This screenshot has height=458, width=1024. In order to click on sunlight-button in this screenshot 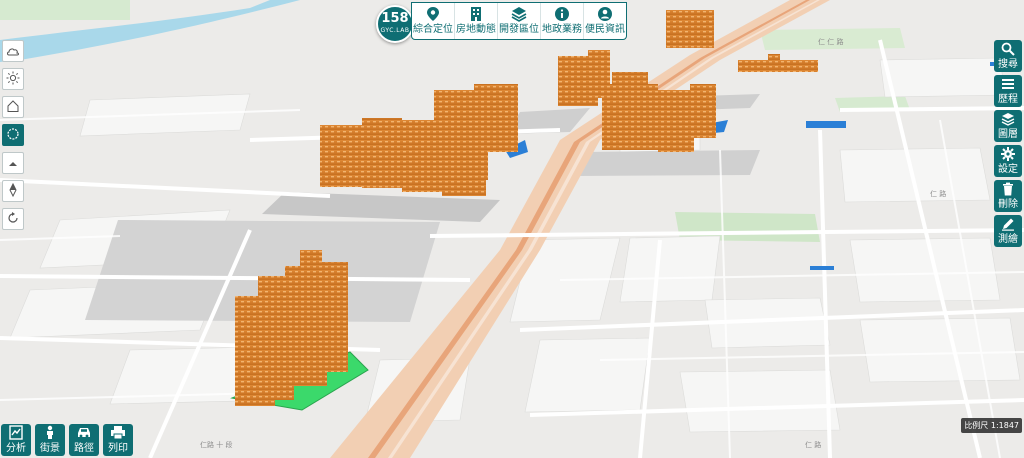, I will do `click(13, 79)`.